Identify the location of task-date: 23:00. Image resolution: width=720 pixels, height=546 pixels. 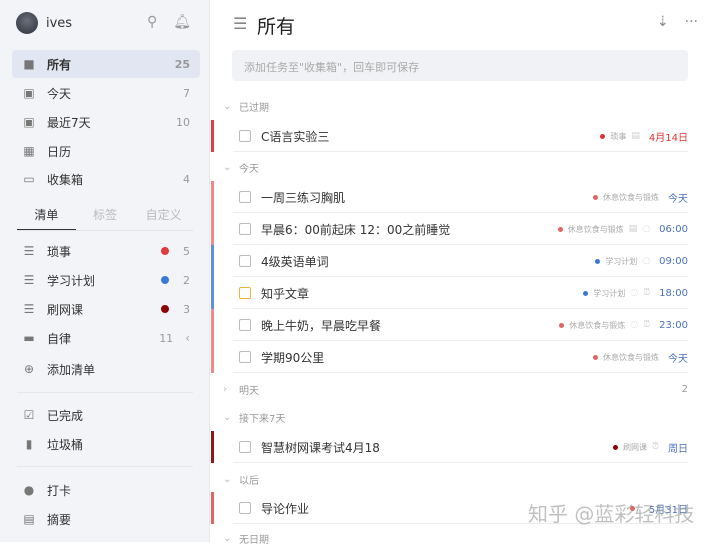
(673, 325).